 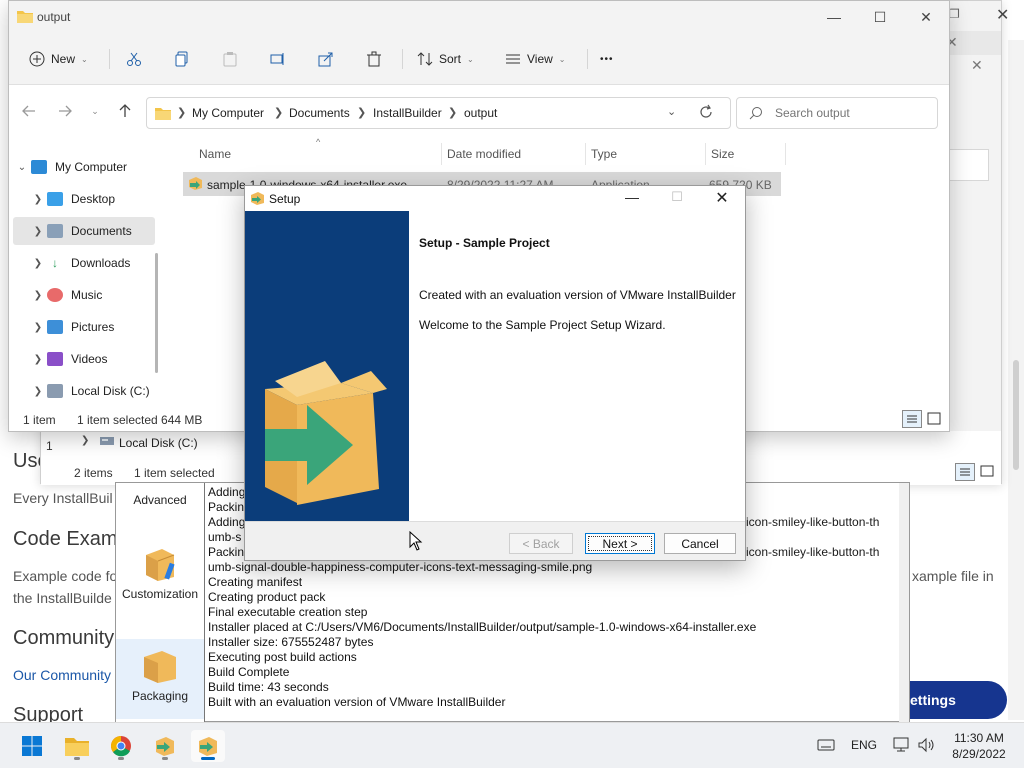 I want to click on nav-pictures: ❯ Pictures, so click(x=99, y=327).